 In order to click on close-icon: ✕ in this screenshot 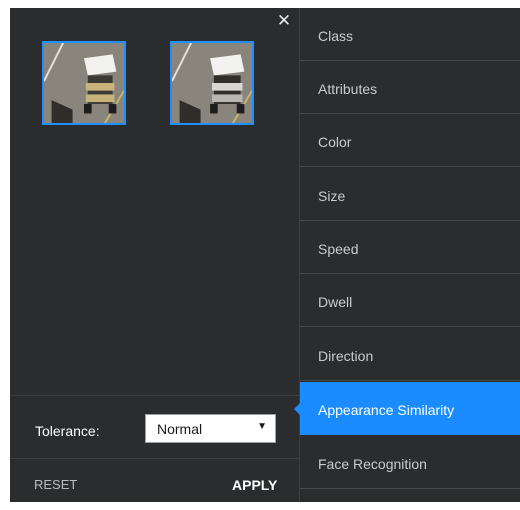, I will do `click(284, 21)`.